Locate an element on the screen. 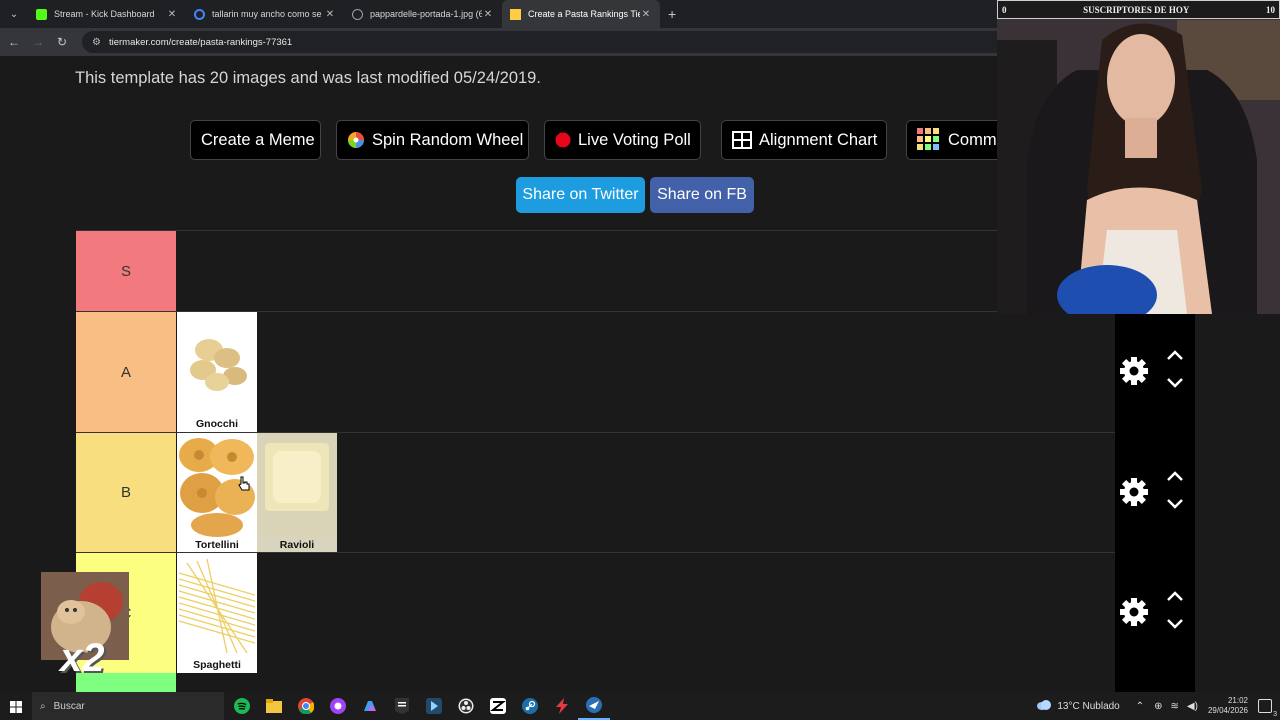 The image size is (1280, 720). tab-google-search: tallarin muy ancho como se llam ✕ is located at coordinates (265, 14).